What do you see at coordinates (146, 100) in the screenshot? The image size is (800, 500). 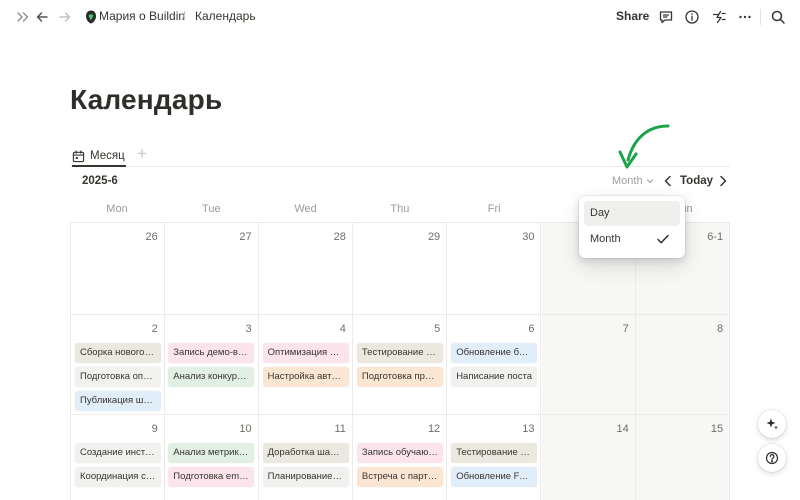 I see `page-title: Календарь` at bounding box center [146, 100].